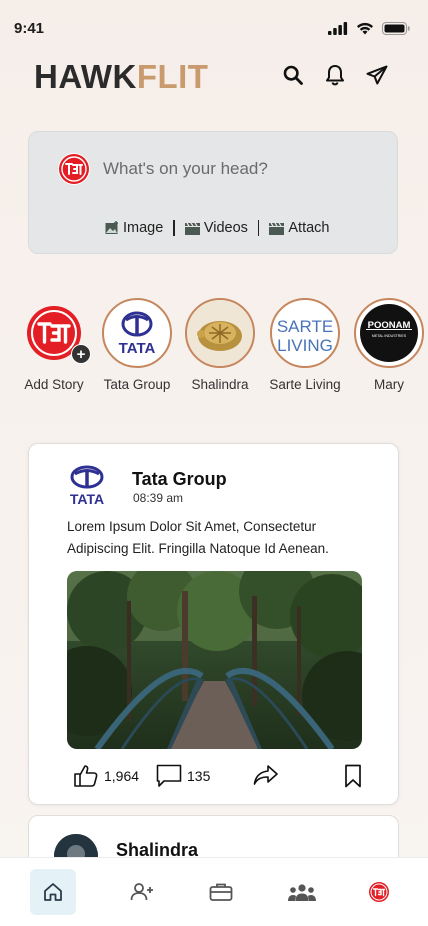  I want to click on story-label: Shalindra, so click(220, 384).